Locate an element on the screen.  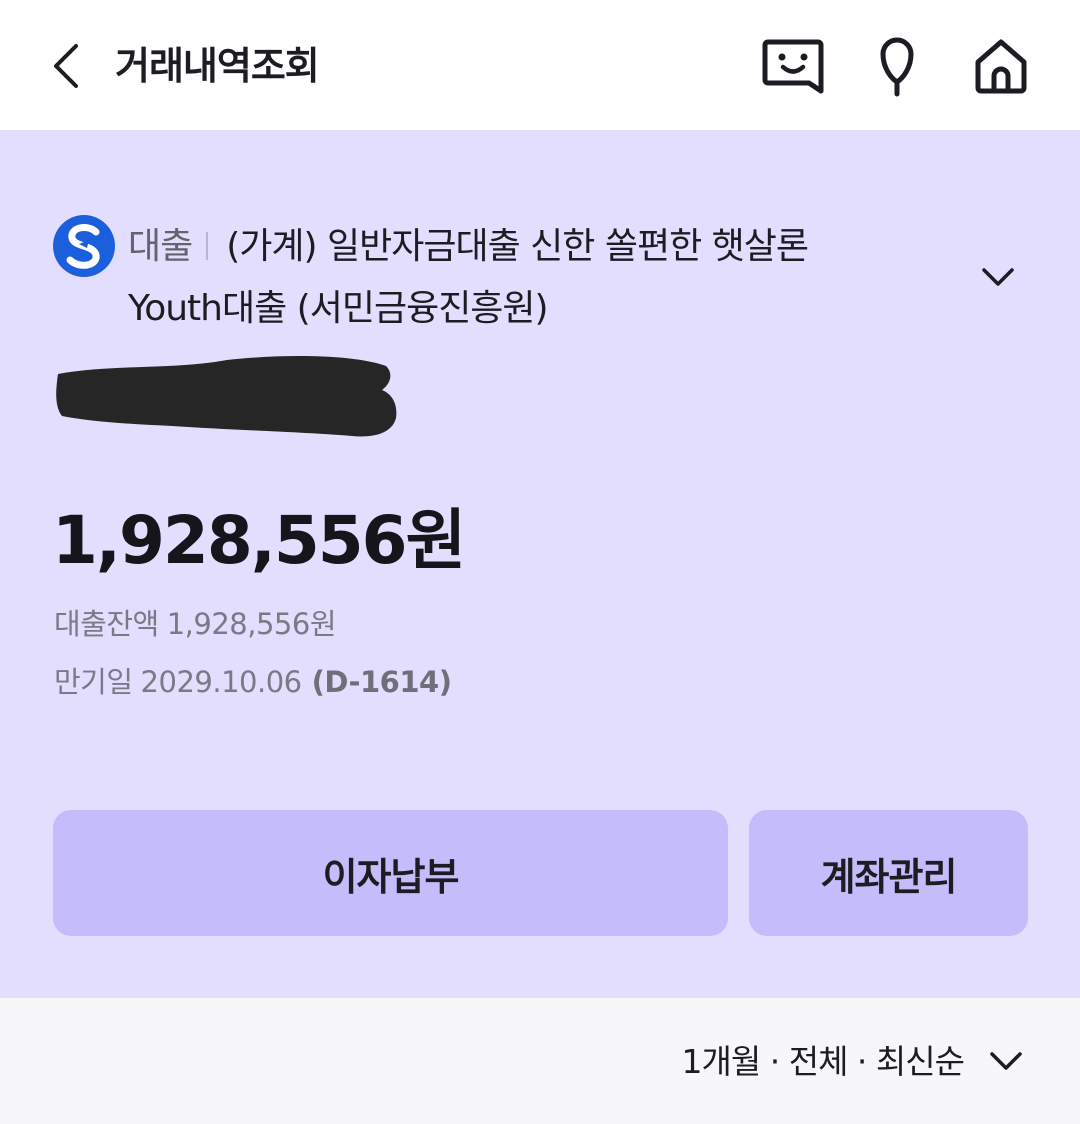
loan-balance-value: 1,928,556원 is located at coordinates (251, 624).